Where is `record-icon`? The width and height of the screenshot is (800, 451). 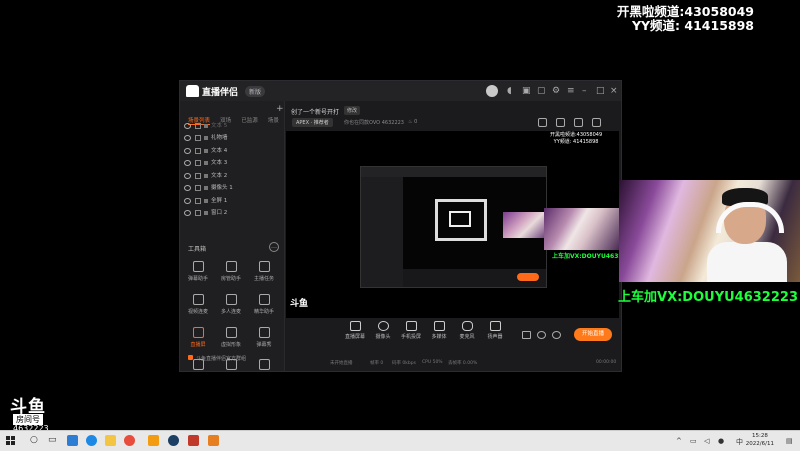 record-icon is located at coordinates (526, 335).